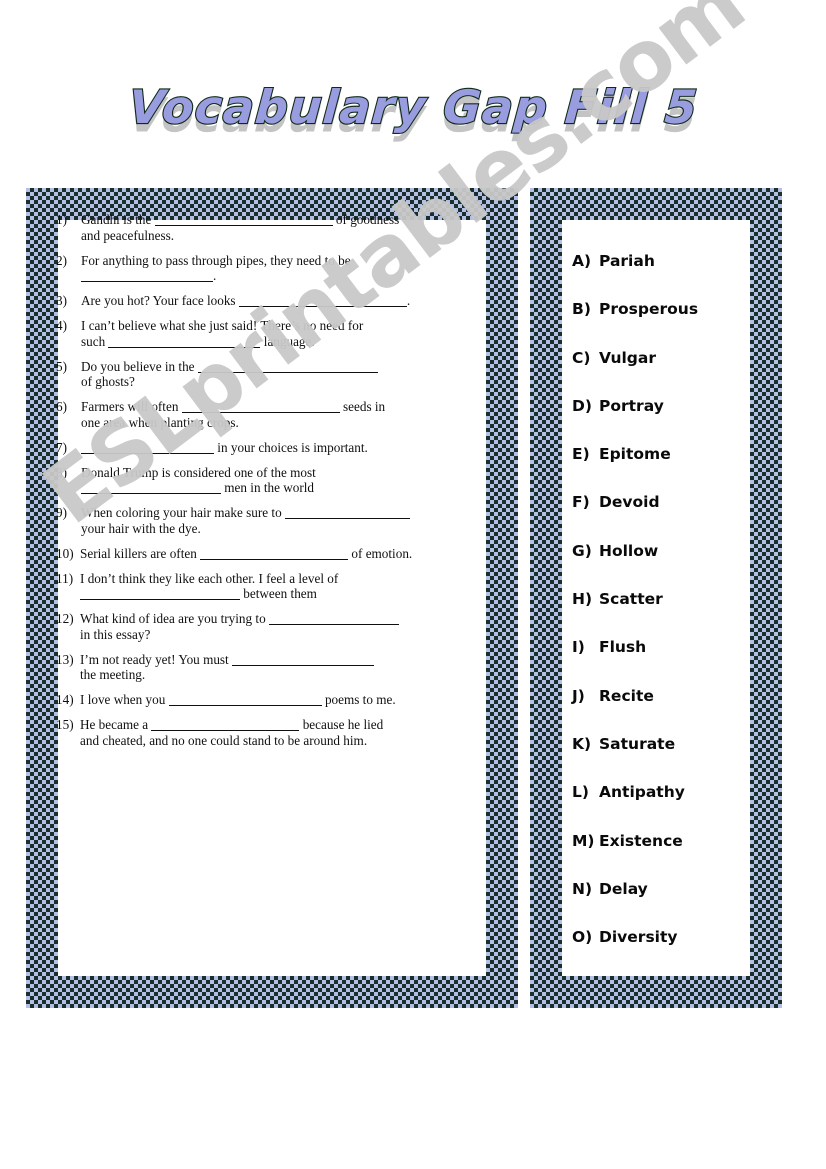 Image resolution: width=826 pixels, height=1169 pixels. Describe the element at coordinates (141, 528) in the screenshot. I see `question-segment: your hair with the dye.` at that location.